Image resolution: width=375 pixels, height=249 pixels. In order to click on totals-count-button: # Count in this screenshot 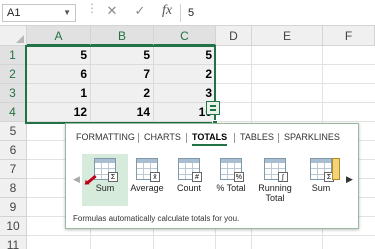, I will do `click(189, 180)`.